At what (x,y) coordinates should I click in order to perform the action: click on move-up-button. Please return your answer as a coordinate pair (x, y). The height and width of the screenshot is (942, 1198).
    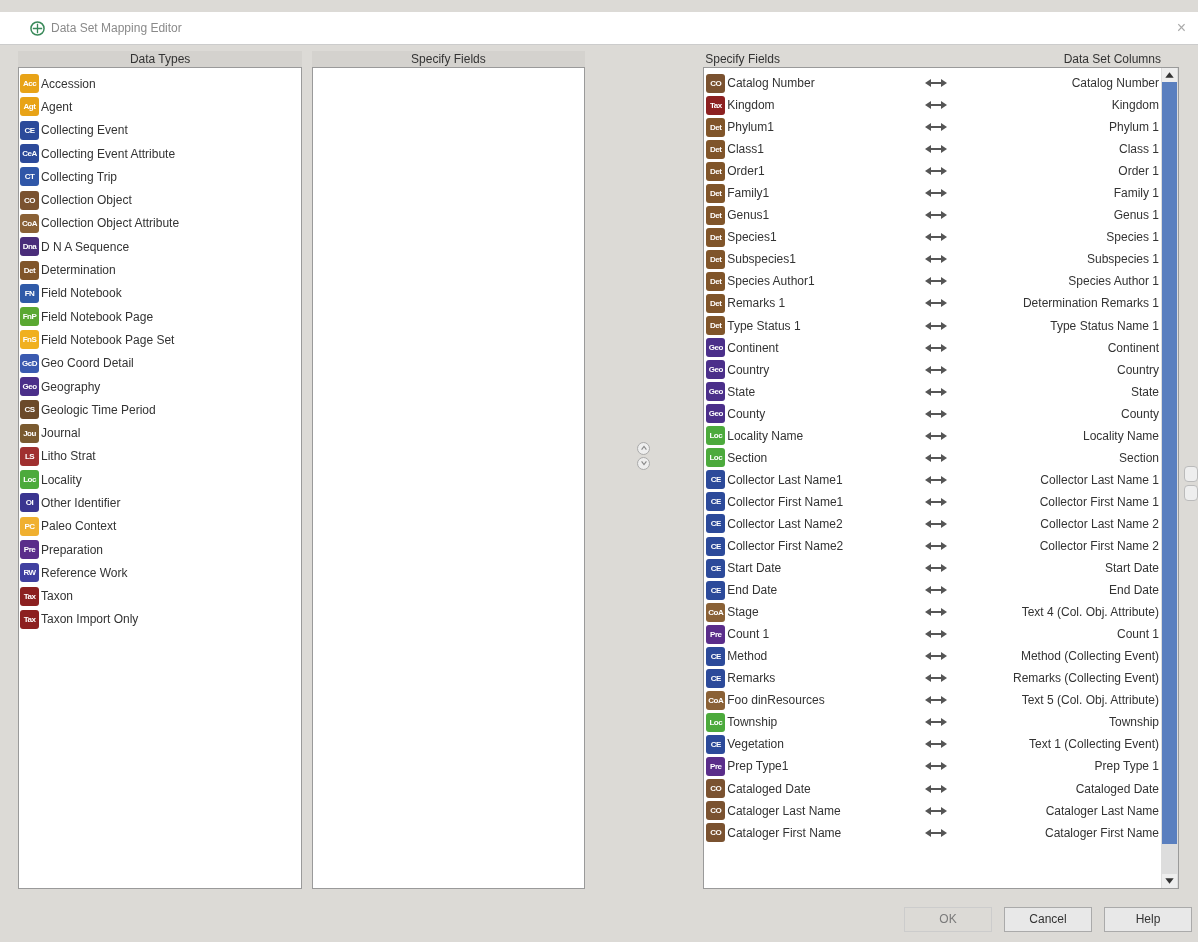
    Looking at the image, I should click on (644, 448).